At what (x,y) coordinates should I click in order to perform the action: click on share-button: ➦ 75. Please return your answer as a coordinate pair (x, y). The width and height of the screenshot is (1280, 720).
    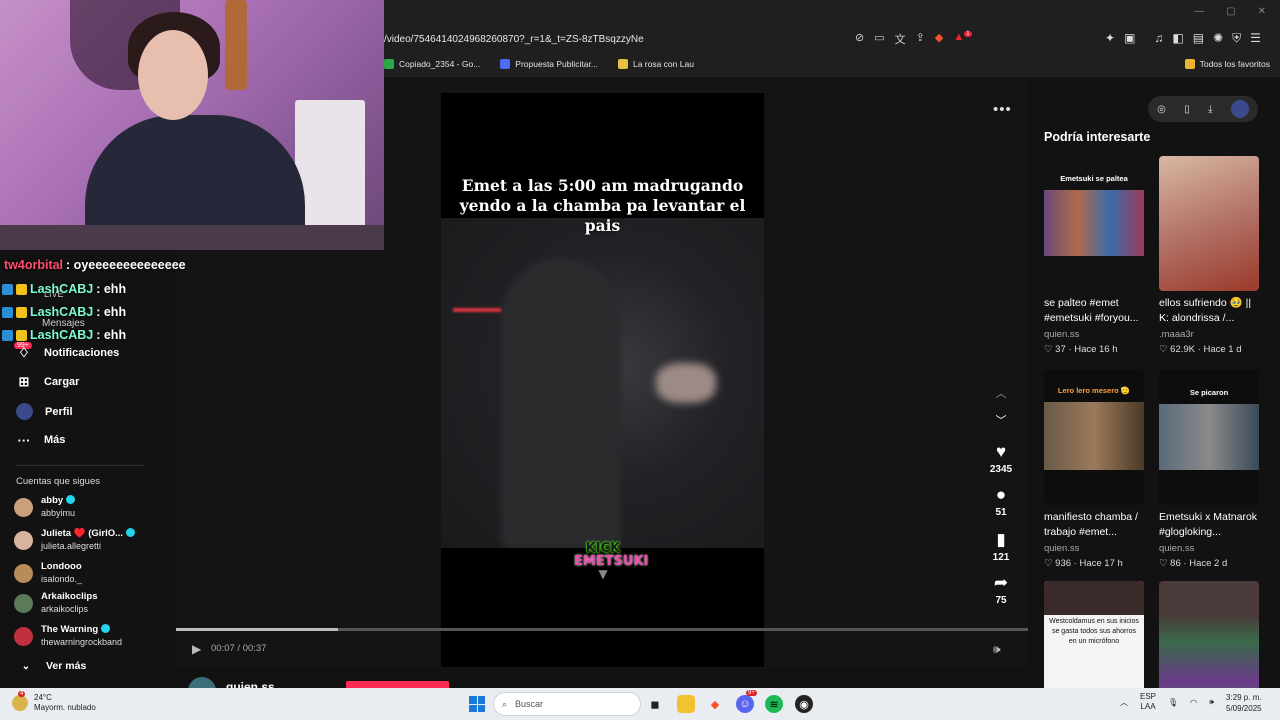
    Looking at the image, I should click on (1001, 589).